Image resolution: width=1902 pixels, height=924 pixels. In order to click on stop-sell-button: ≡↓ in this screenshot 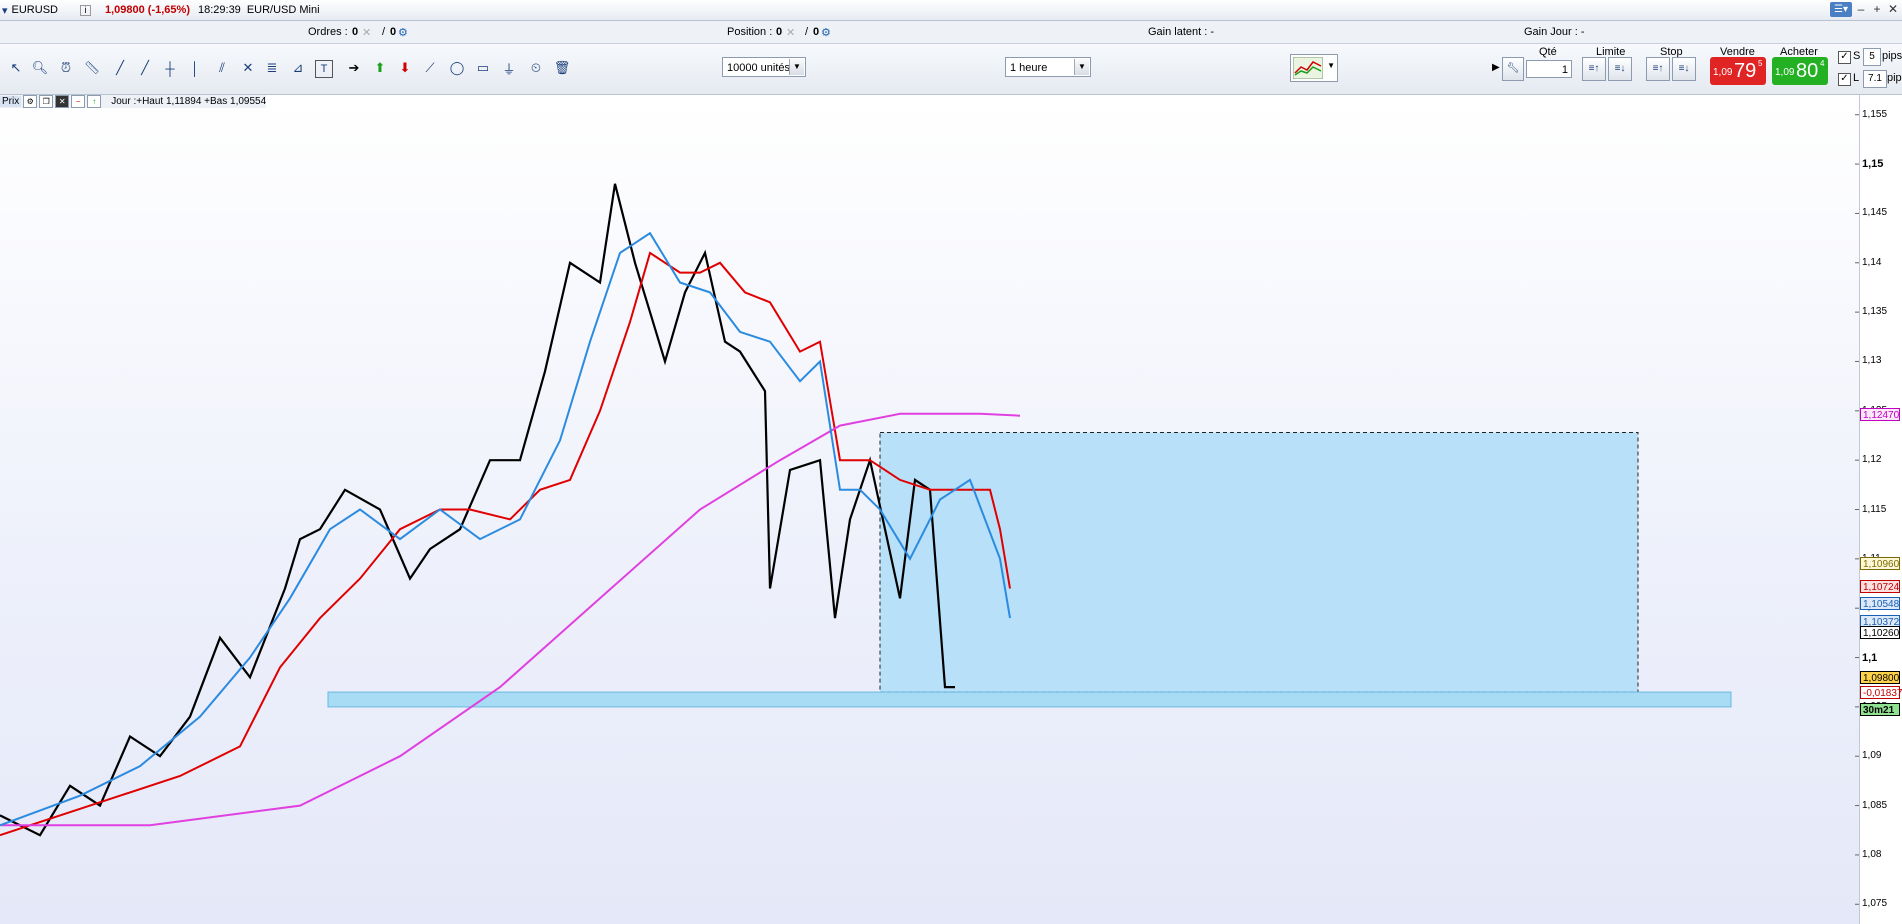, I will do `click(1684, 69)`.